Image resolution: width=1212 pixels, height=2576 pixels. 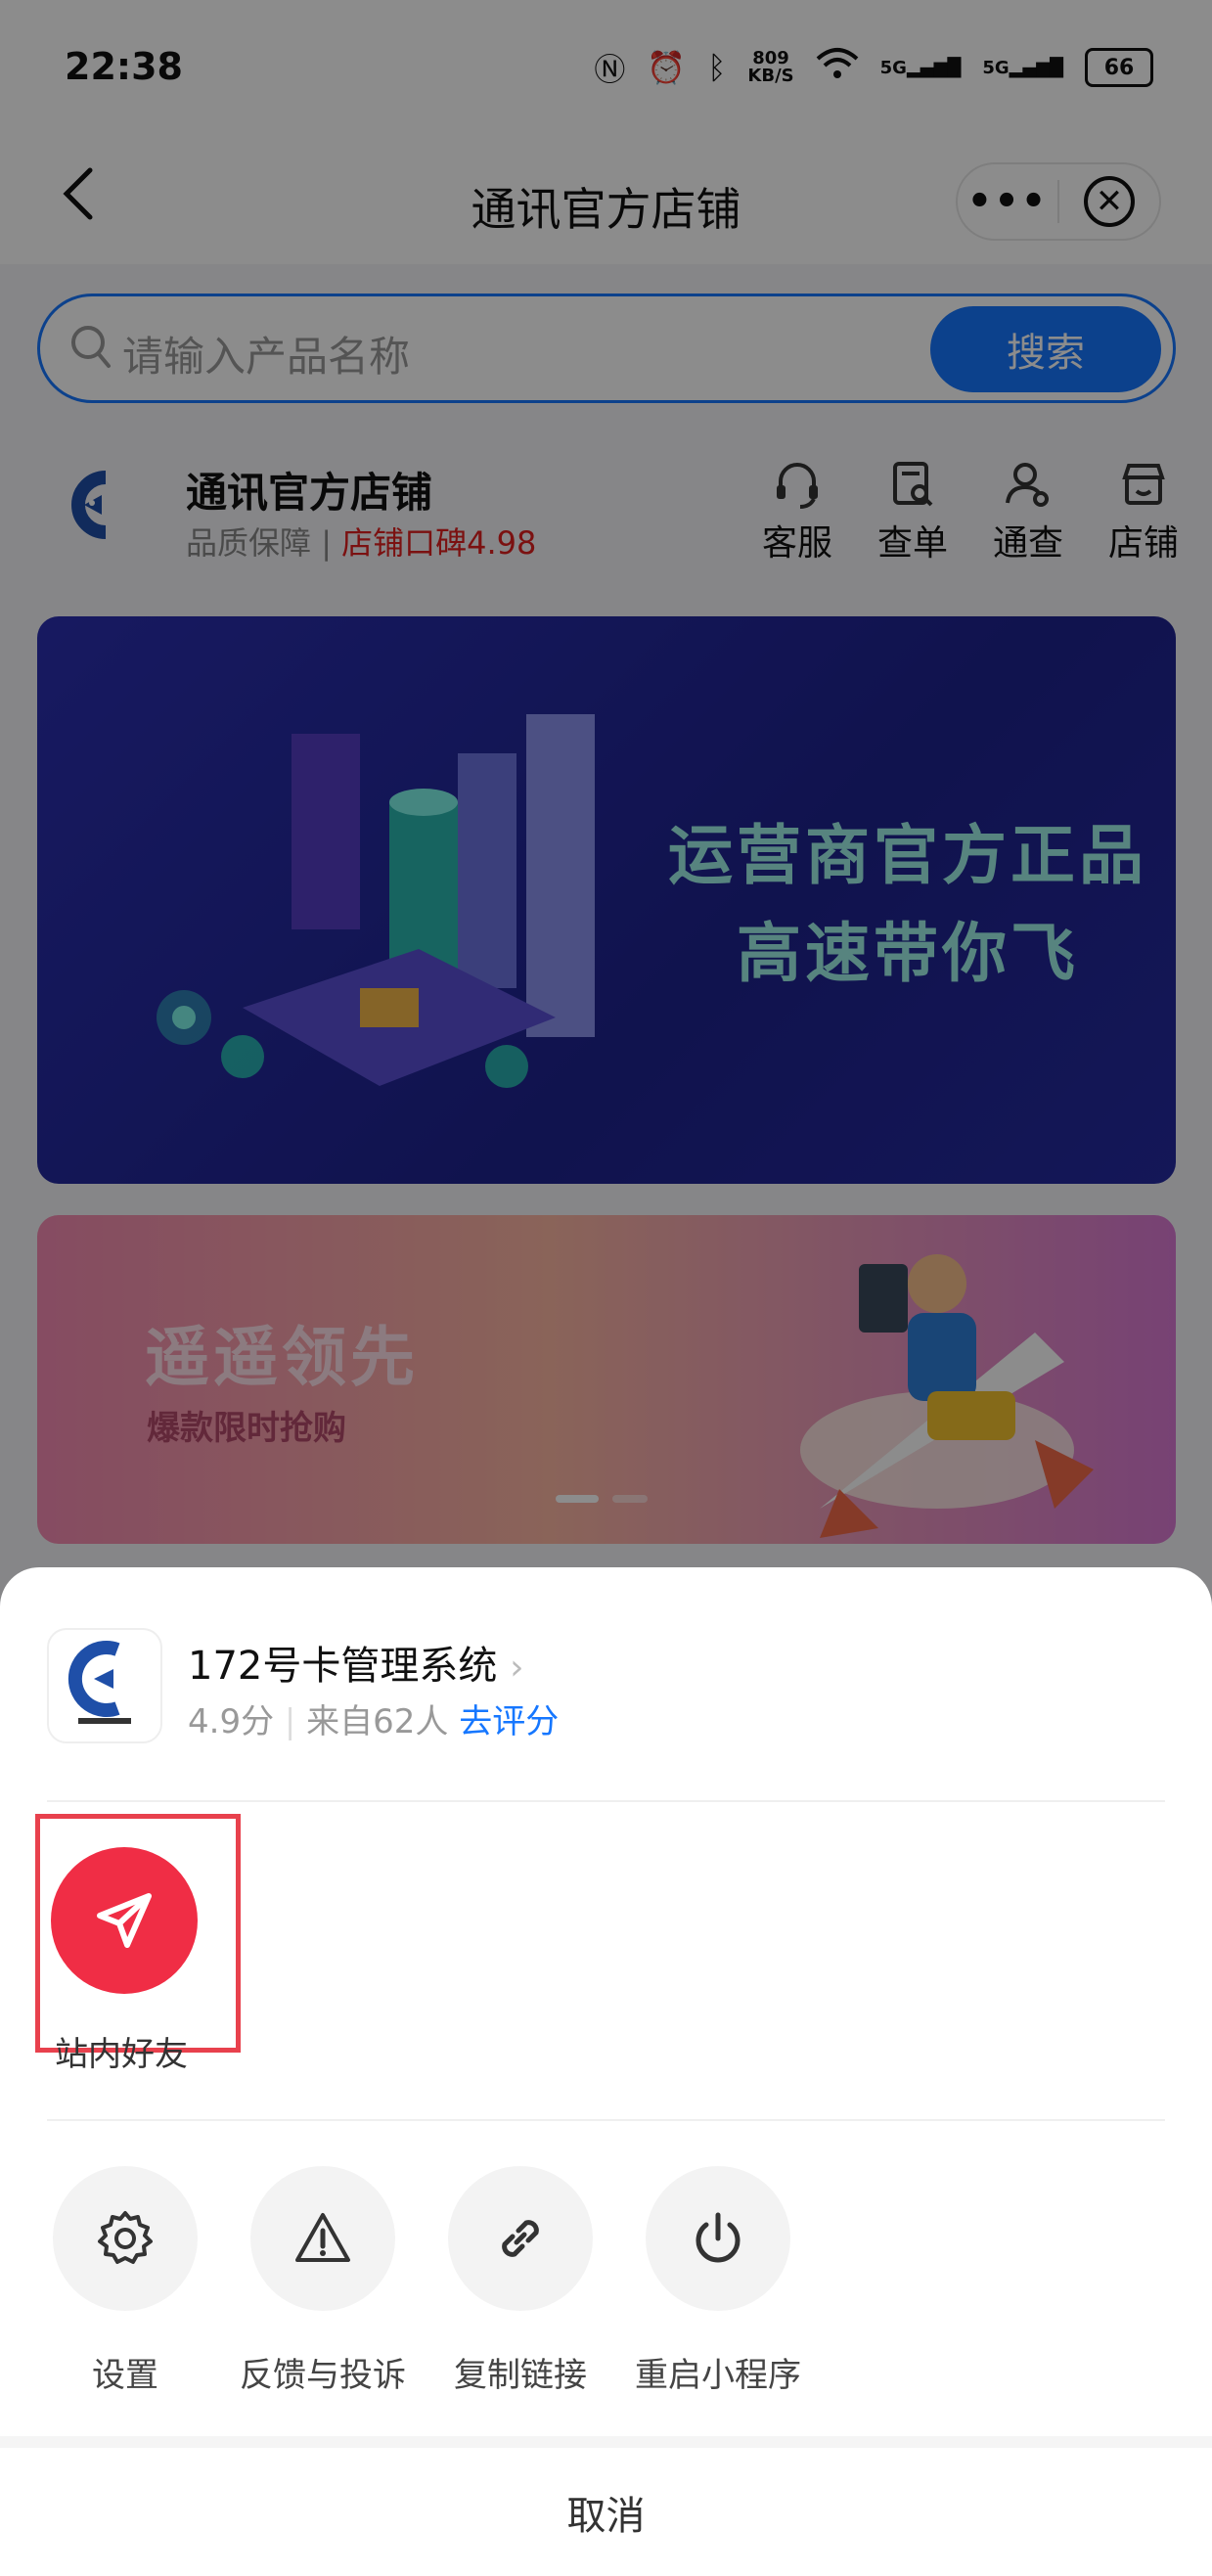 I want to click on app-meta: 4.9分 | 来自62人 去评分, so click(x=373, y=1718).